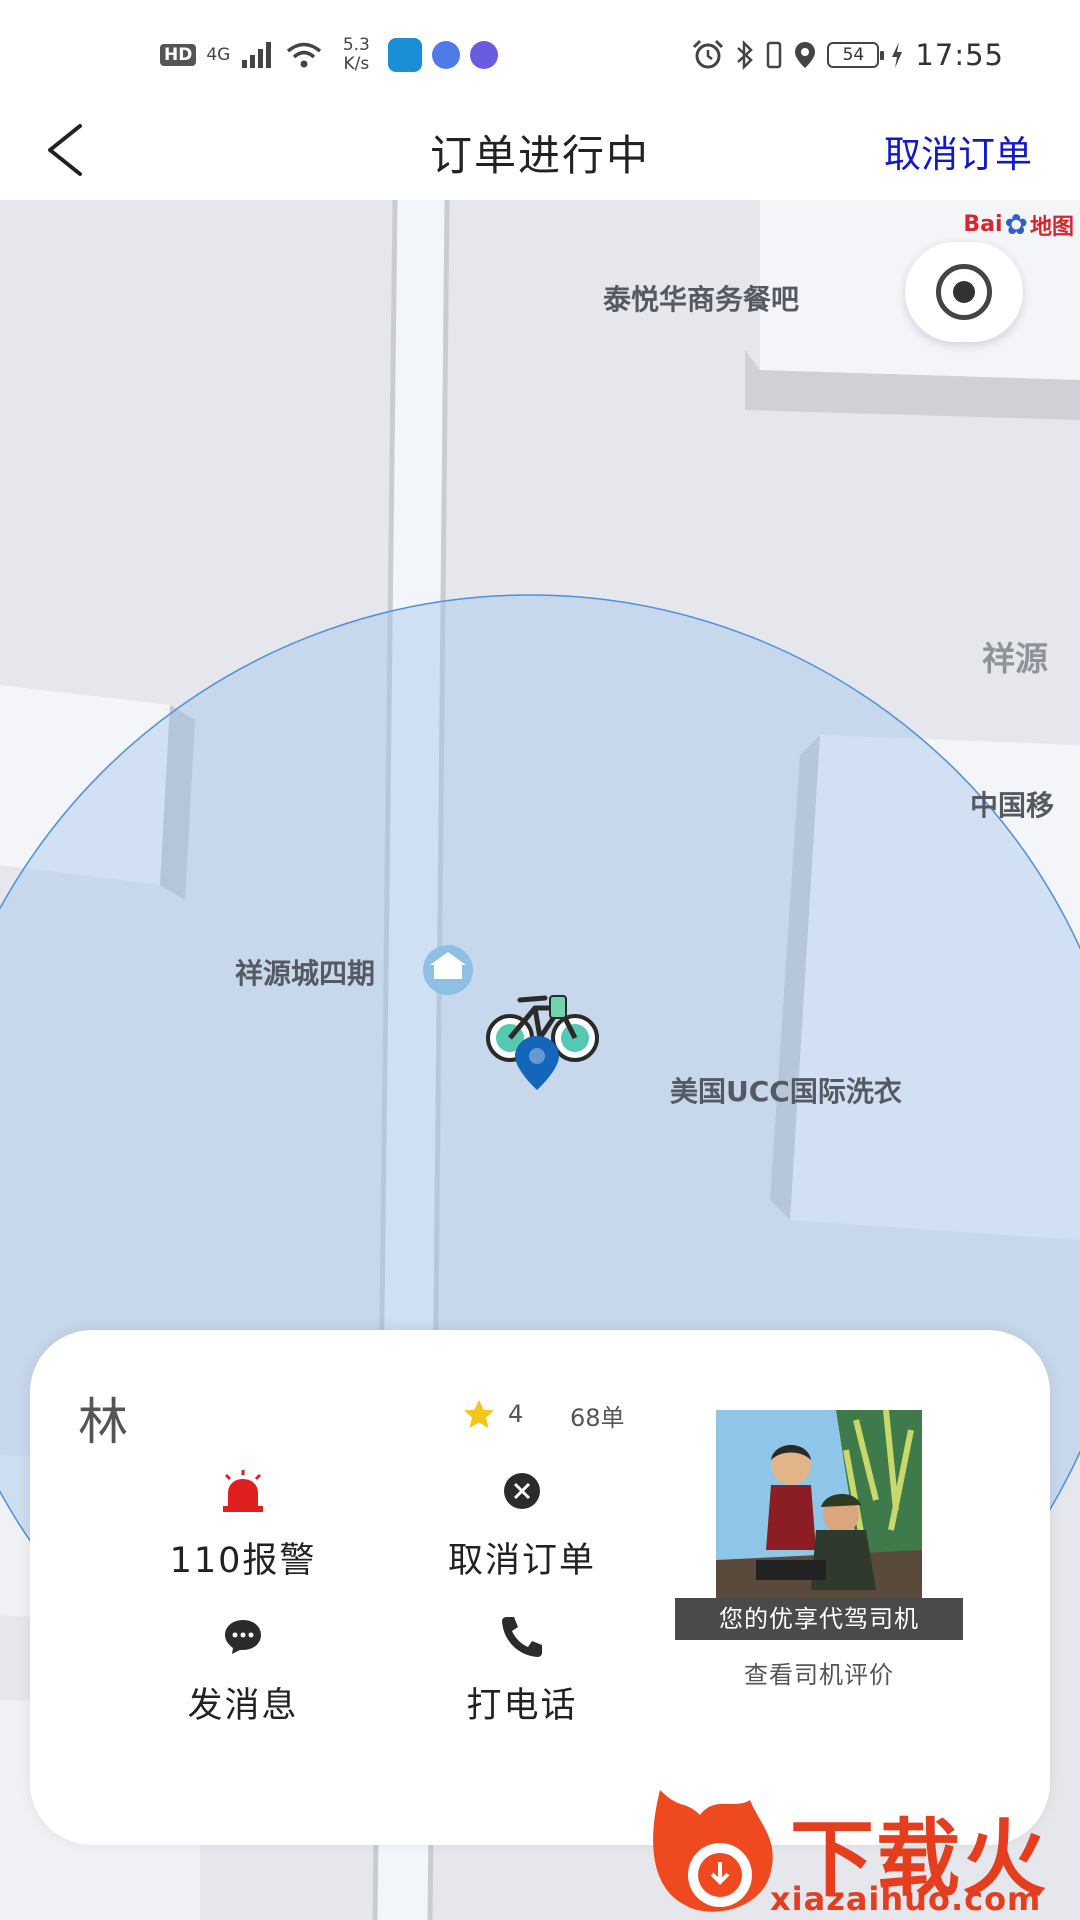 Image resolution: width=1080 pixels, height=1920 pixels. What do you see at coordinates (243, 1637) in the screenshot?
I see `chat-bubble-icon` at bounding box center [243, 1637].